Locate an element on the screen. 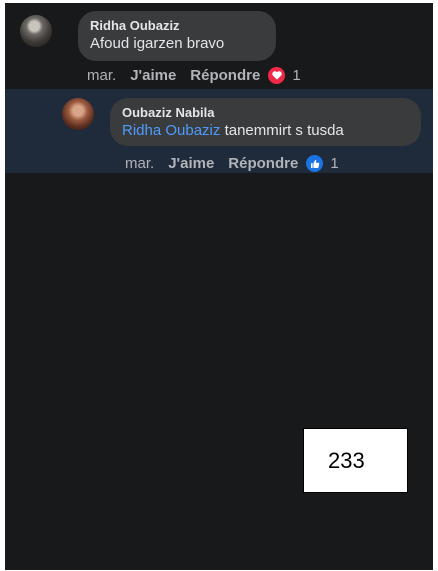 The width and height of the screenshot is (438, 571). comment-text: Afoud igarzen bravo is located at coordinates (157, 43).